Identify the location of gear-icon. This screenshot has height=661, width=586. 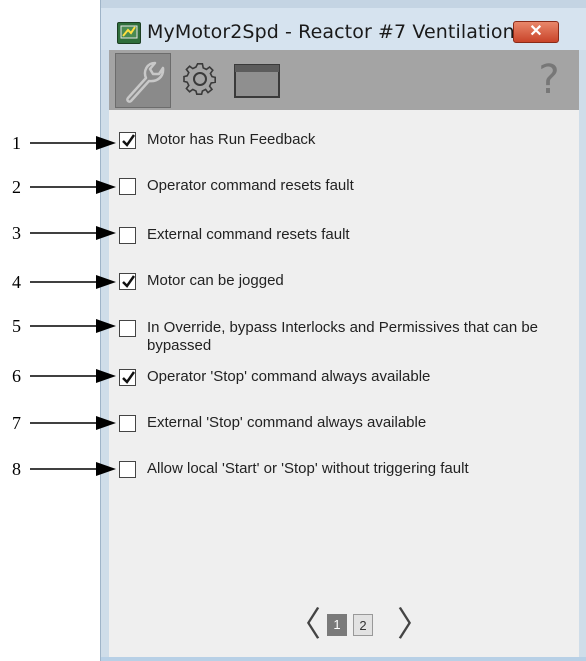
(200, 79).